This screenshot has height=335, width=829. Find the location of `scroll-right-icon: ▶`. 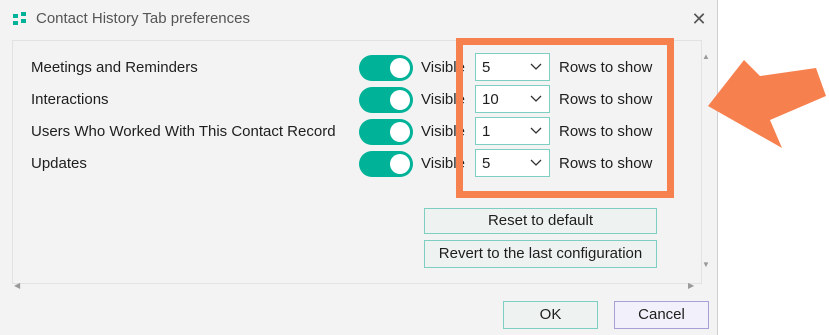

scroll-right-icon: ▶ is located at coordinates (691, 285).